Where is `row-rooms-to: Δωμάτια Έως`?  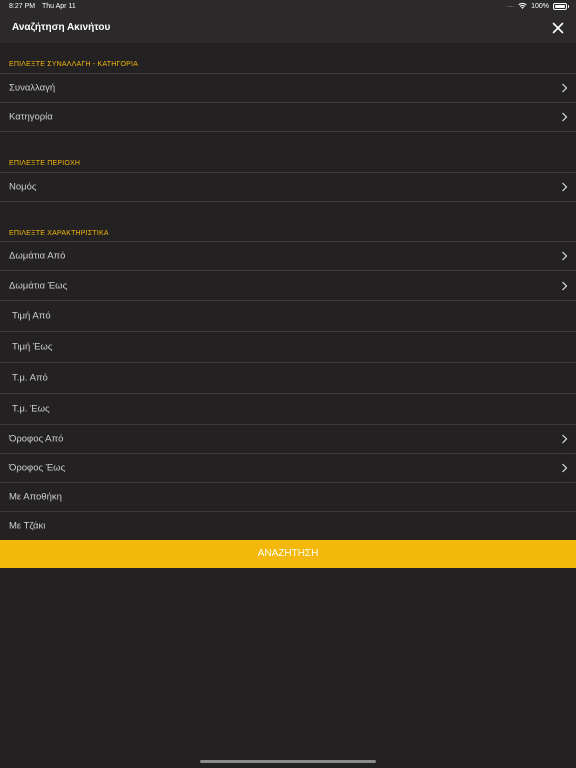
row-rooms-to: Δωμάτια Έως is located at coordinates (288, 285).